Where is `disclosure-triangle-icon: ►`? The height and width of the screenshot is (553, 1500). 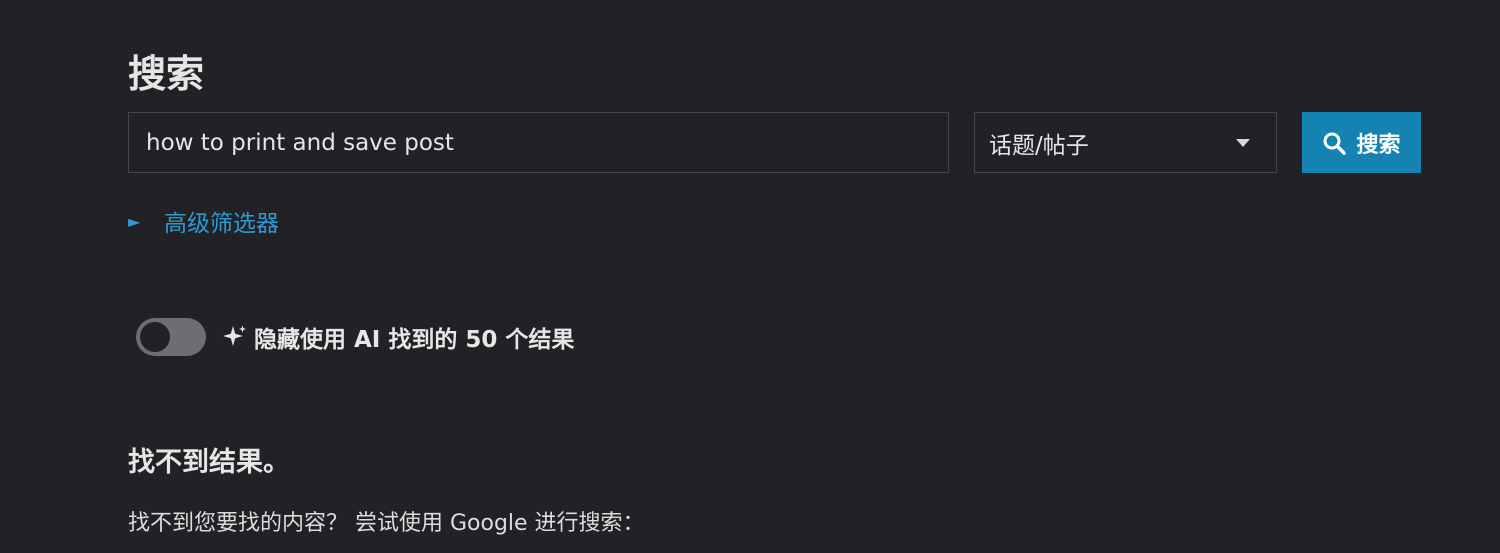 disclosure-triangle-icon: ► is located at coordinates (134, 221).